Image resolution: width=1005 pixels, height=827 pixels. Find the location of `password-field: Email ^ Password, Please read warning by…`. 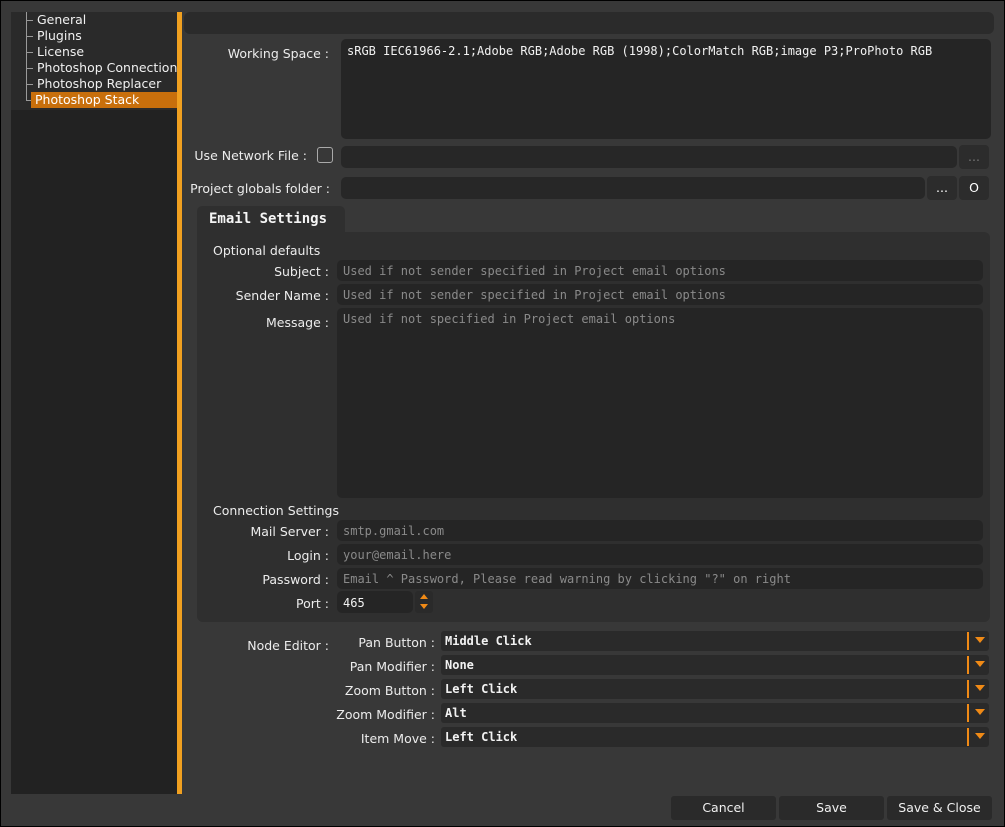

password-field: Email ^ Password, Please read warning by… is located at coordinates (660, 578).